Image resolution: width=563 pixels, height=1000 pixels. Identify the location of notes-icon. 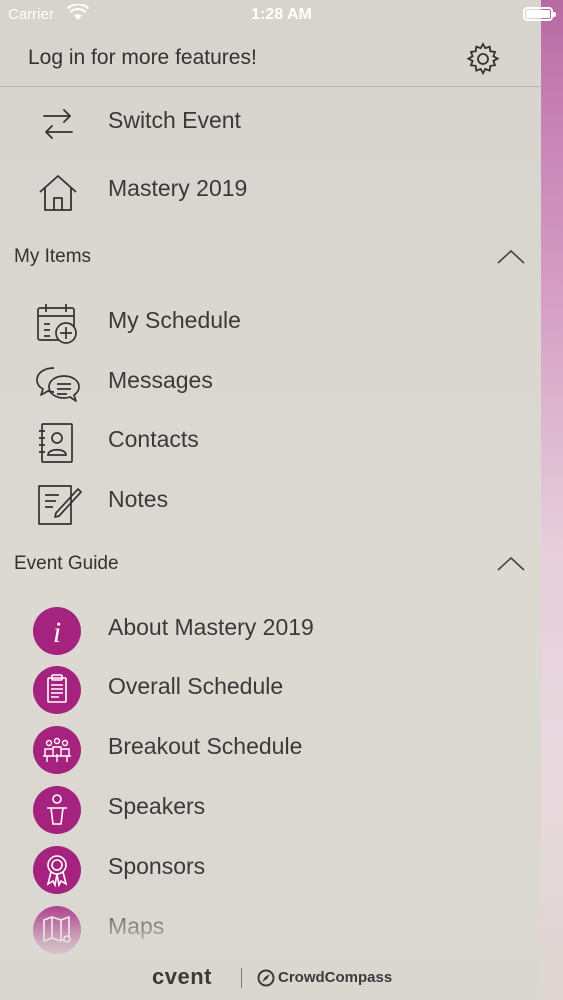
(60, 505).